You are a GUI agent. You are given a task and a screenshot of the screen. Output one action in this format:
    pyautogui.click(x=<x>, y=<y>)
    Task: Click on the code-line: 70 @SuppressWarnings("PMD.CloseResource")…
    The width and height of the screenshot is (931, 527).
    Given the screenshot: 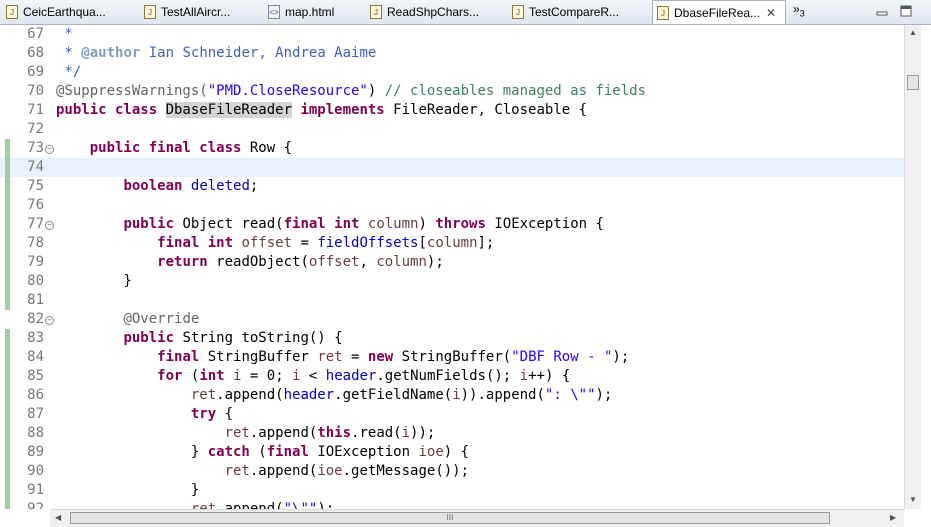 What is the action you would take?
    pyautogui.click(x=452, y=91)
    